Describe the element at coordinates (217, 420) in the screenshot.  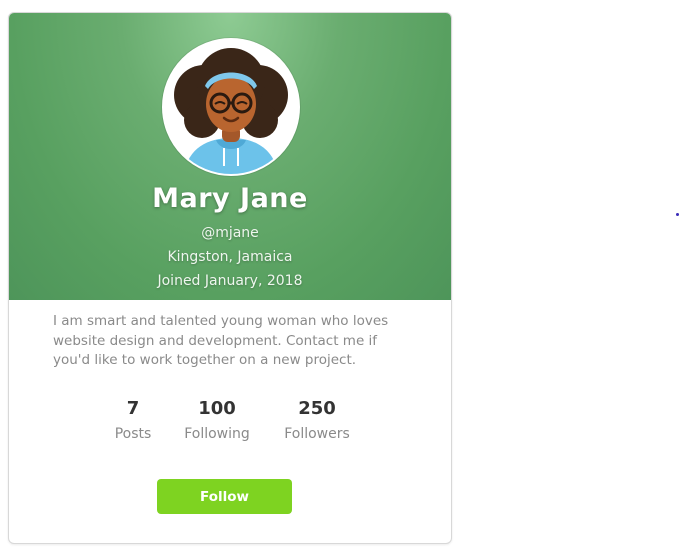
I see `stat-following: 100 Following` at that location.